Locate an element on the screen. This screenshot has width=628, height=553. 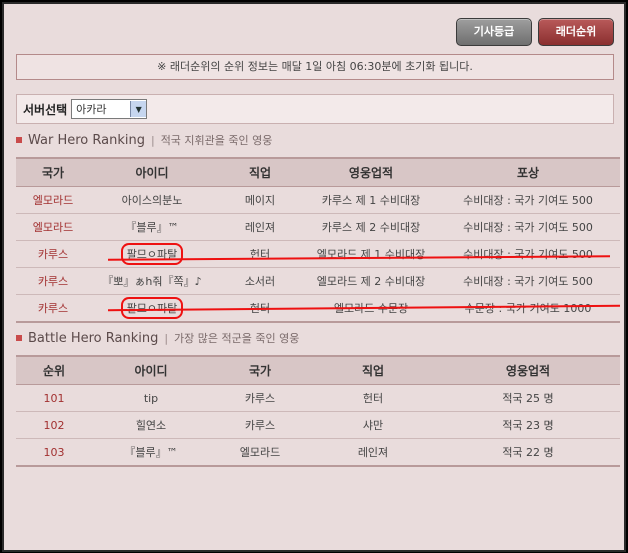
server-selected-value: 아카라 is located at coordinates (91, 109).